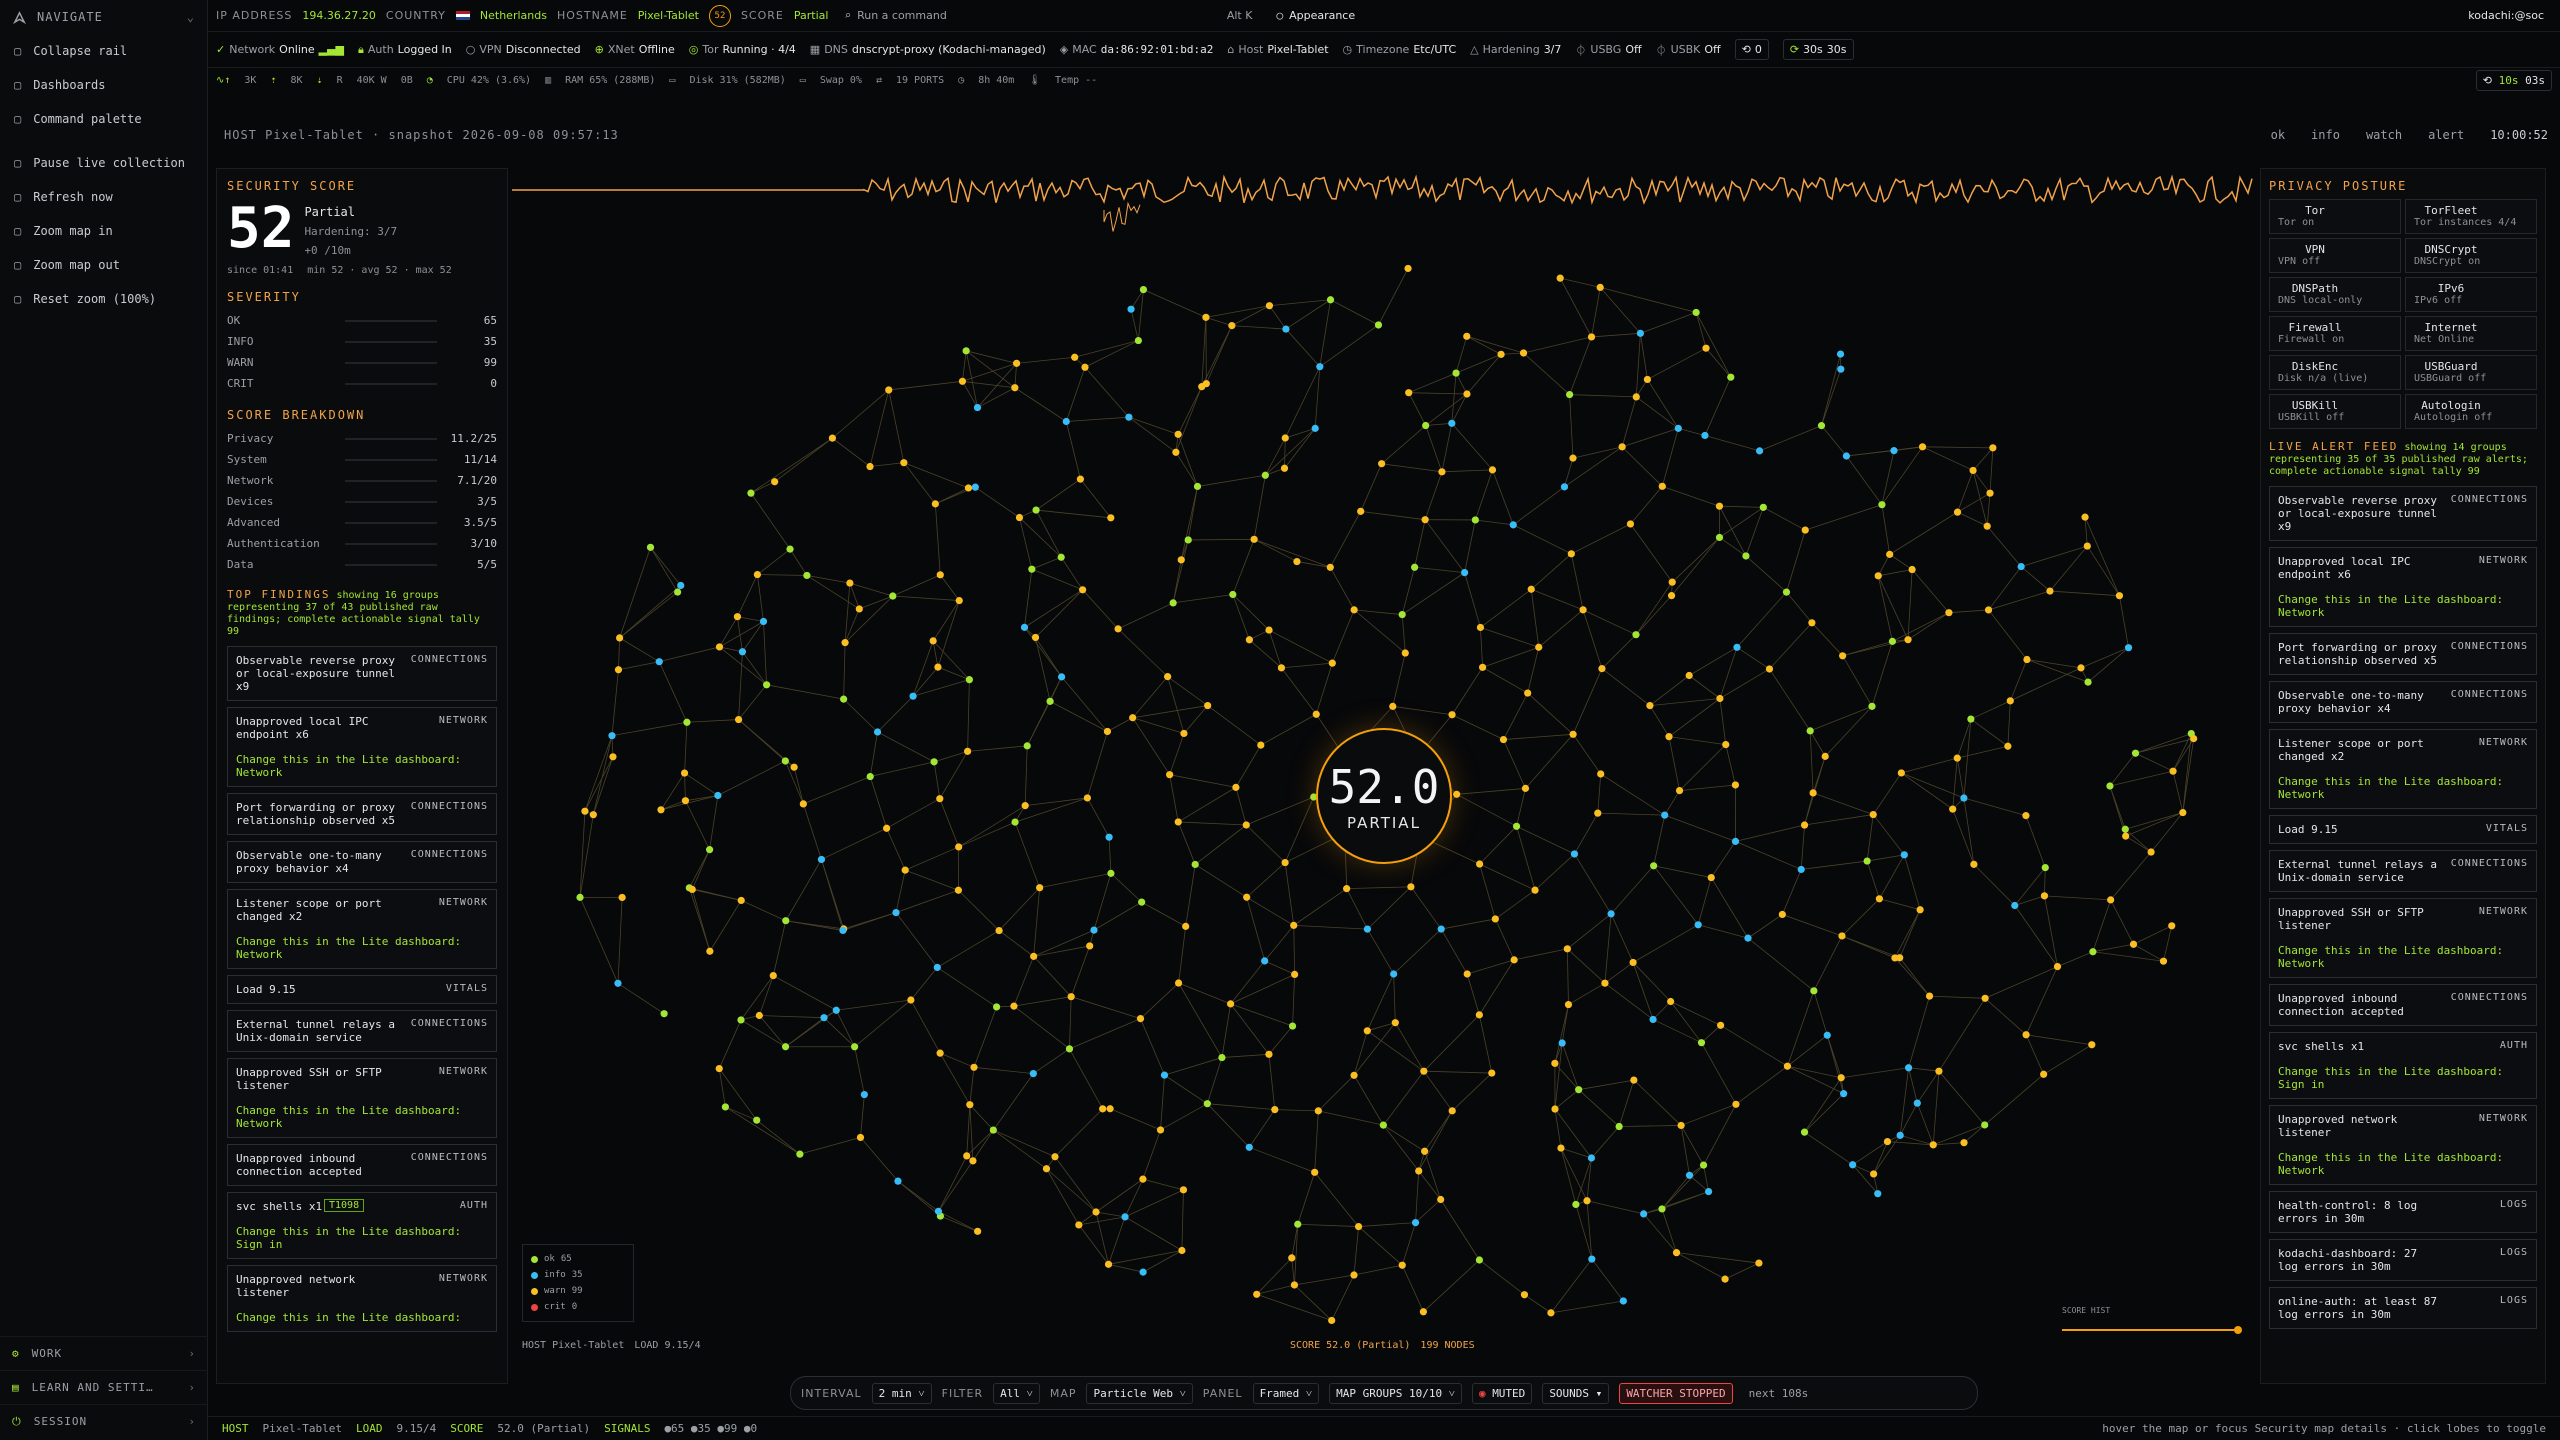 The image size is (2560, 1440). Describe the element at coordinates (2403, 1212) in the screenshot. I see `alert-card: health-control: 8 log errors in 30m LOGS` at that location.